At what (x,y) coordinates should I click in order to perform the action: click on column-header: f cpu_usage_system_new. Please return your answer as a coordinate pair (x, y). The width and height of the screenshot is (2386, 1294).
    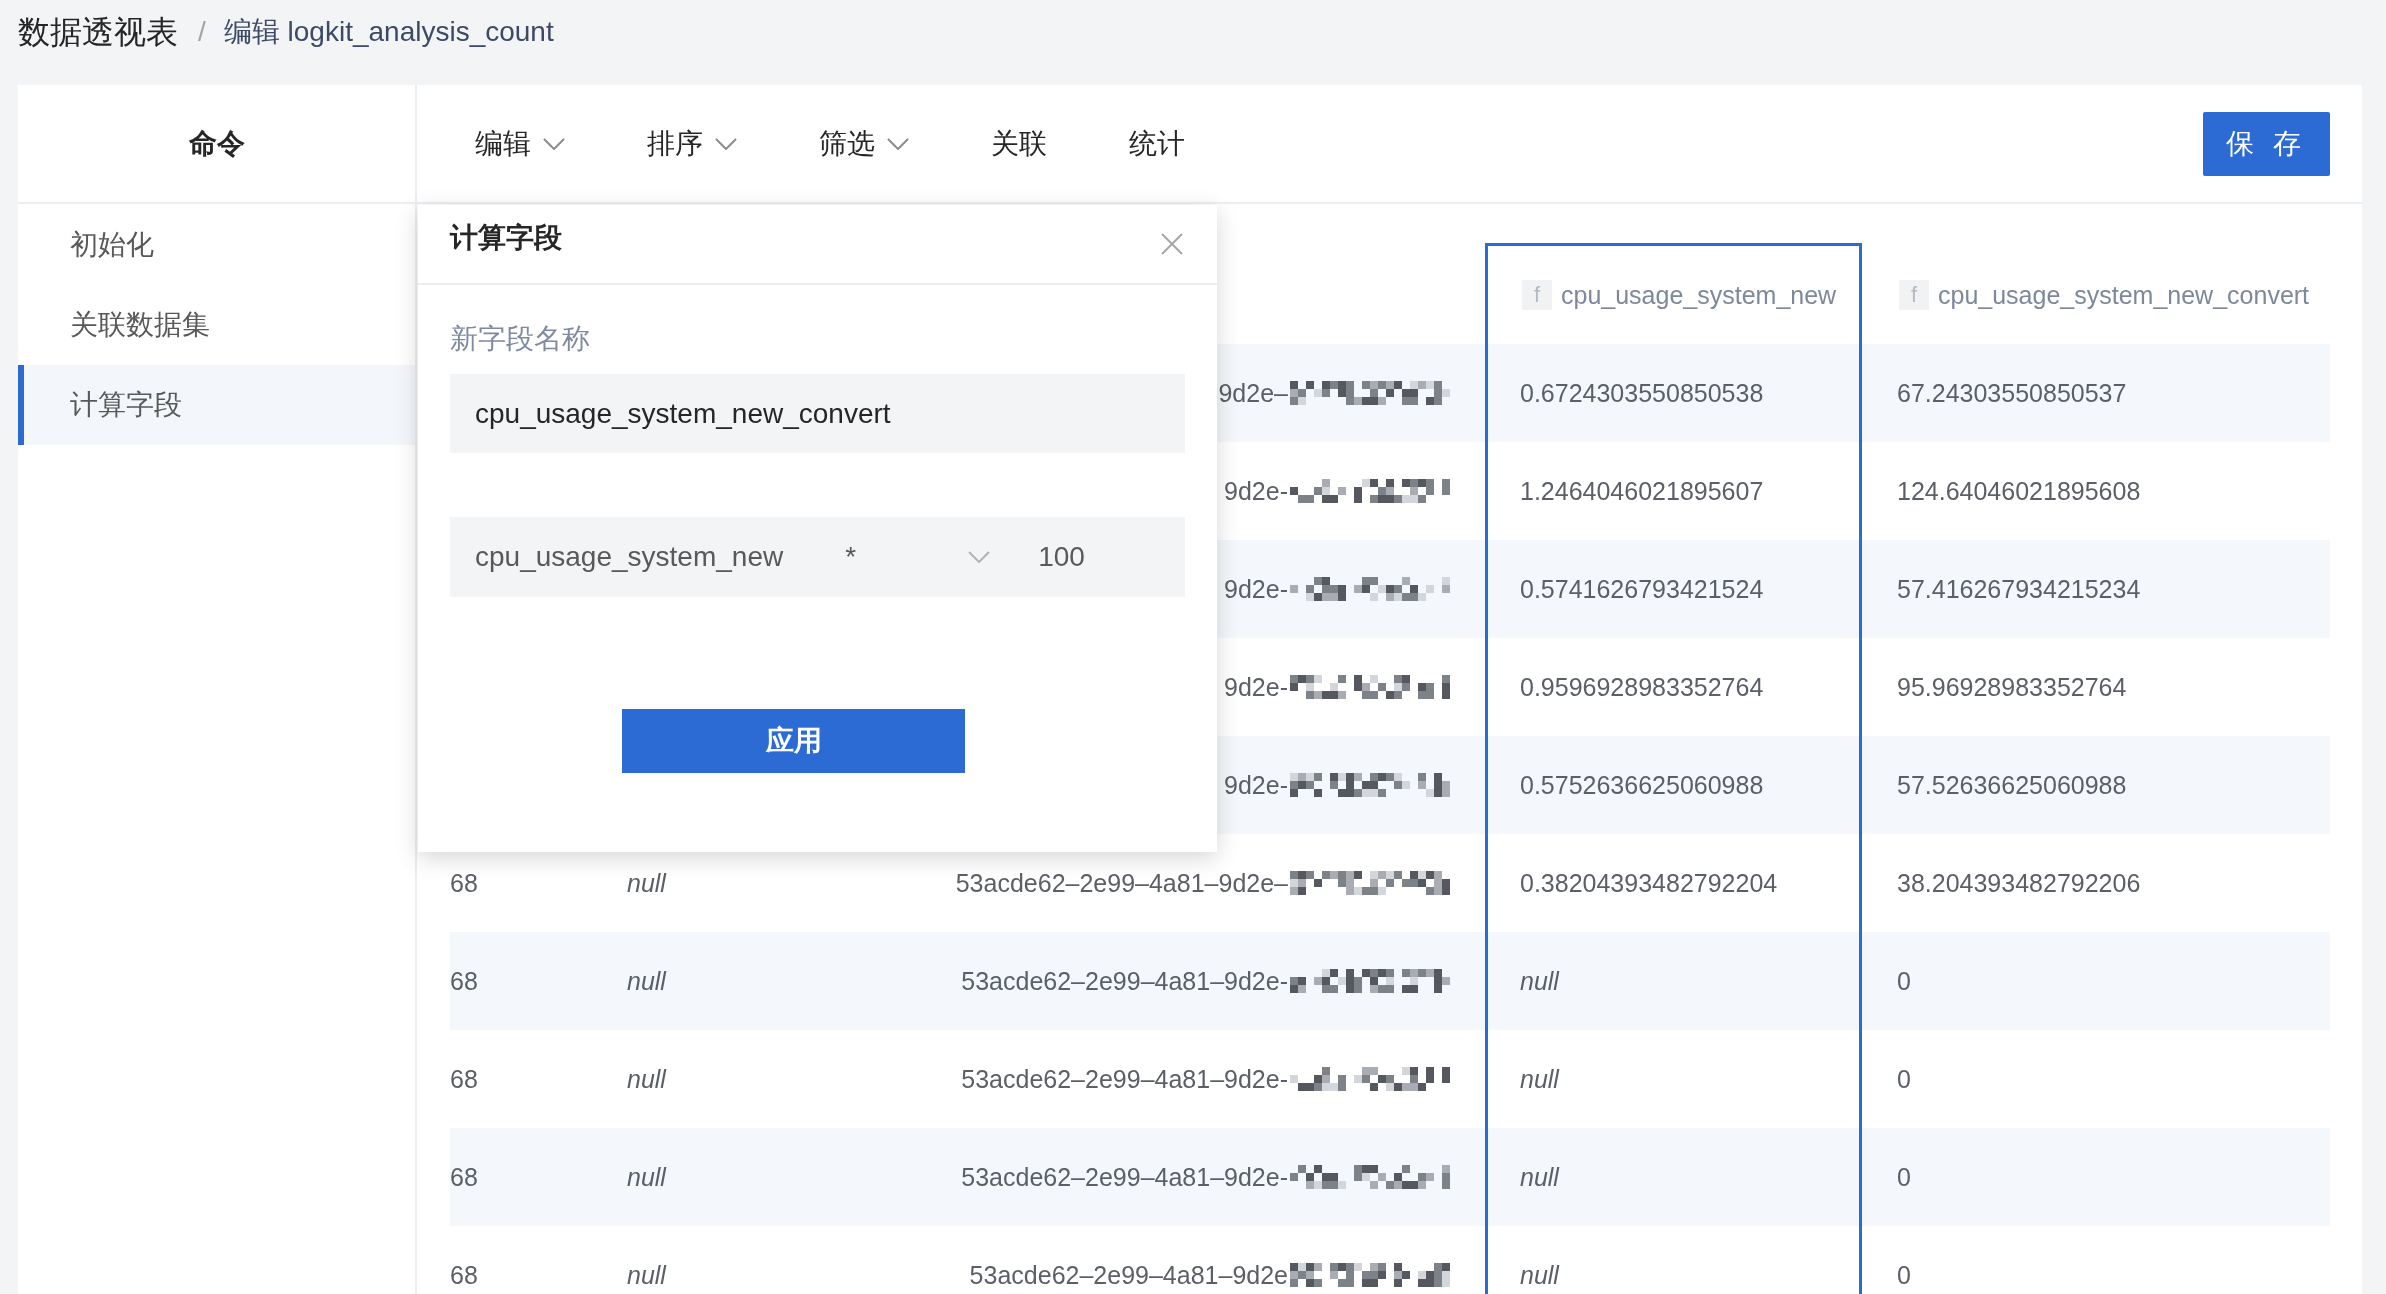
    Looking at the image, I should click on (1673, 293).